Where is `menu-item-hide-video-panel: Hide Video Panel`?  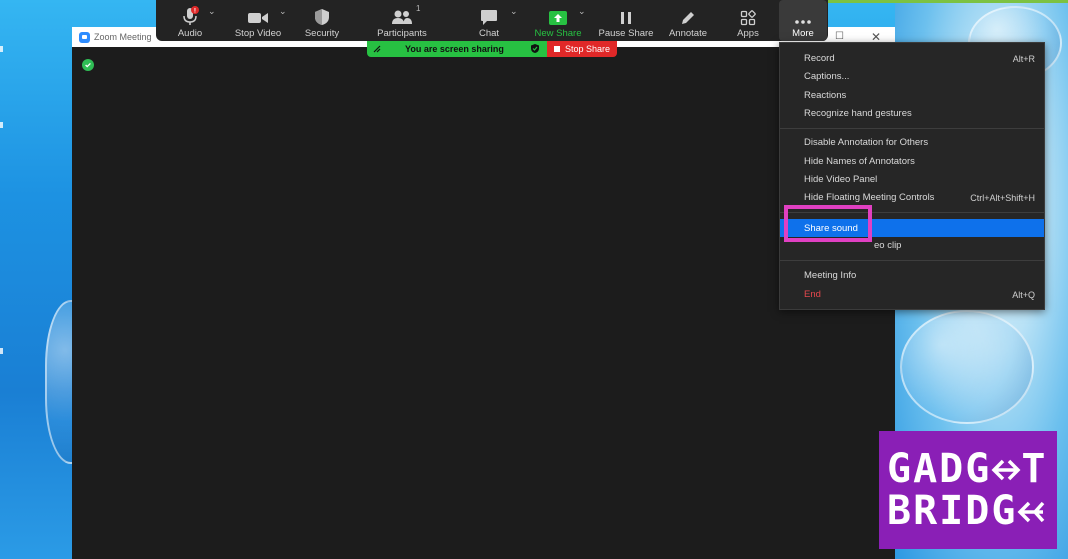
menu-item-hide-video-panel: Hide Video Panel is located at coordinates (912, 179).